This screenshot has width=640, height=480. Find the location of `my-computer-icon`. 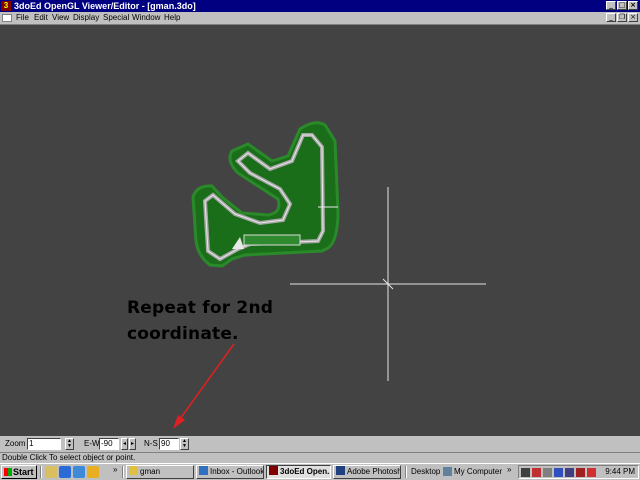

my-computer-icon is located at coordinates (447, 471).